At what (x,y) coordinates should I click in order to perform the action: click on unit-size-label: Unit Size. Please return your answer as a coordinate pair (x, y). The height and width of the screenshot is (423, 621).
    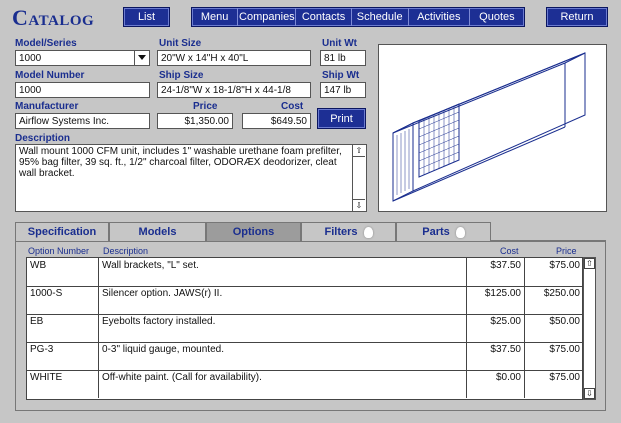
    Looking at the image, I should click on (180, 43).